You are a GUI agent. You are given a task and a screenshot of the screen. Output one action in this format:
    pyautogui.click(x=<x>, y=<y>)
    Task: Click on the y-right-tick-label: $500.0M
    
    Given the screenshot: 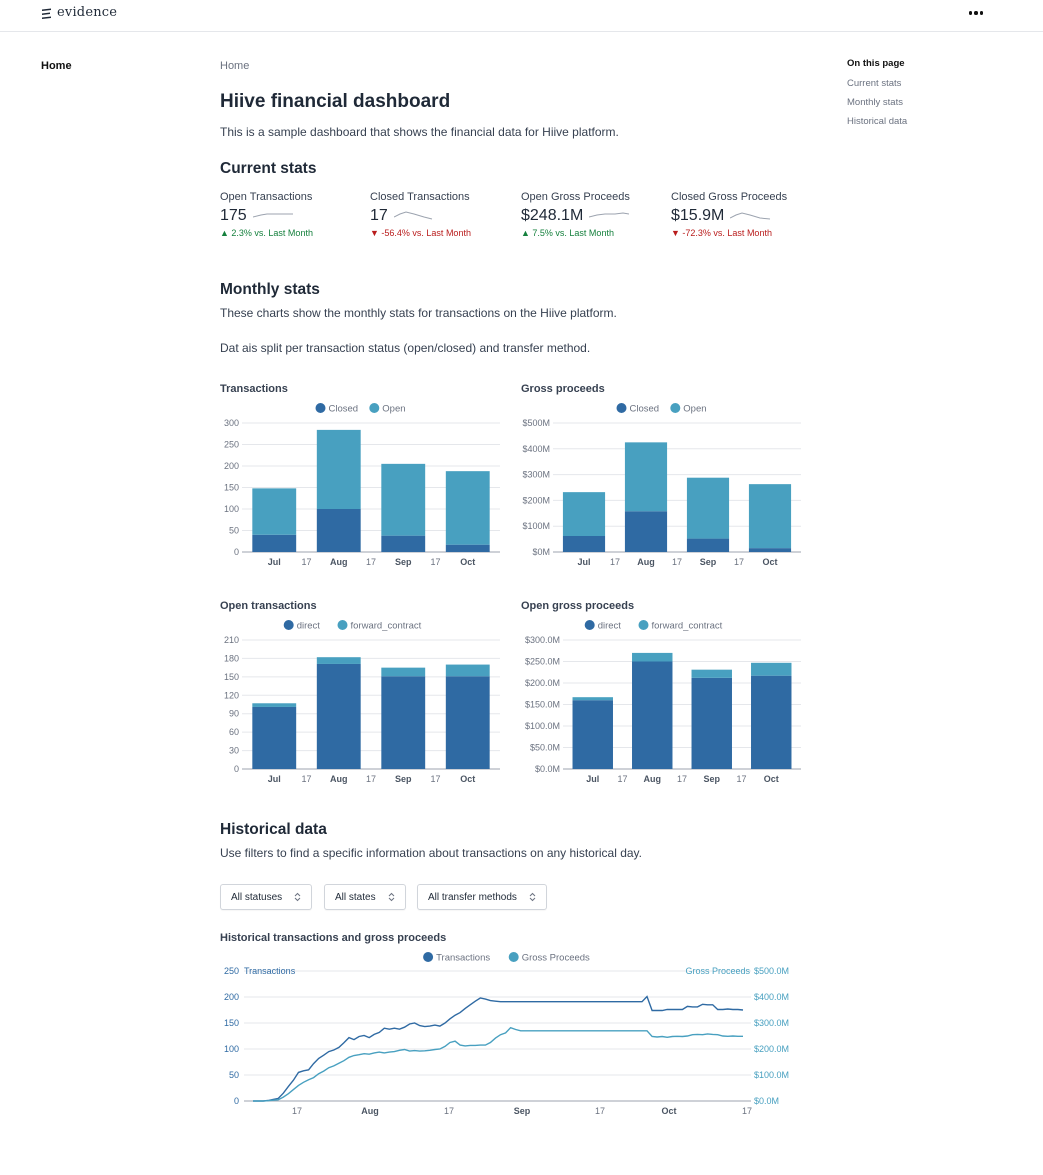 What is the action you would take?
    pyautogui.click(x=771, y=971)
    